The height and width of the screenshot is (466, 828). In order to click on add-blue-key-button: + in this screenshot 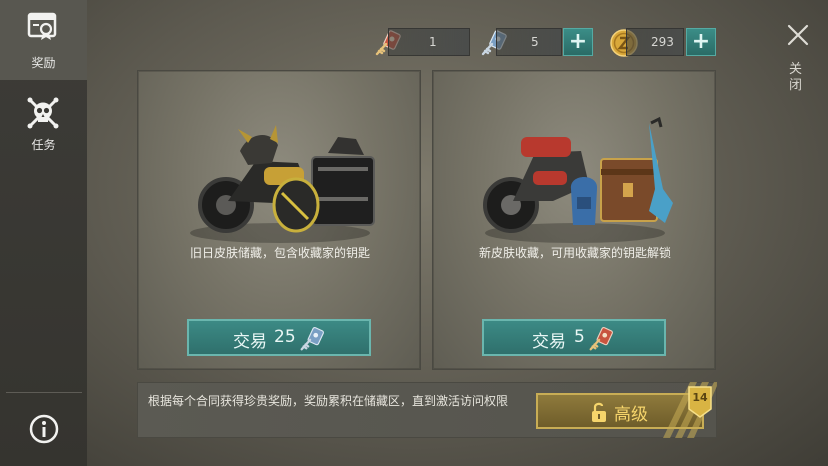, I will do `click(578, 42)`.